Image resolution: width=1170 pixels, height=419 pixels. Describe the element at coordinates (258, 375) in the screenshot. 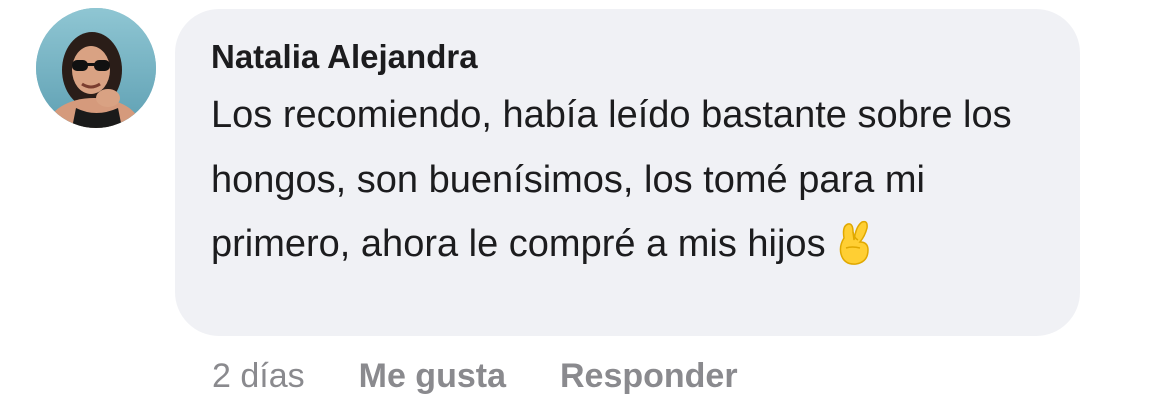

I see `timestamp: 2 días` at that location.